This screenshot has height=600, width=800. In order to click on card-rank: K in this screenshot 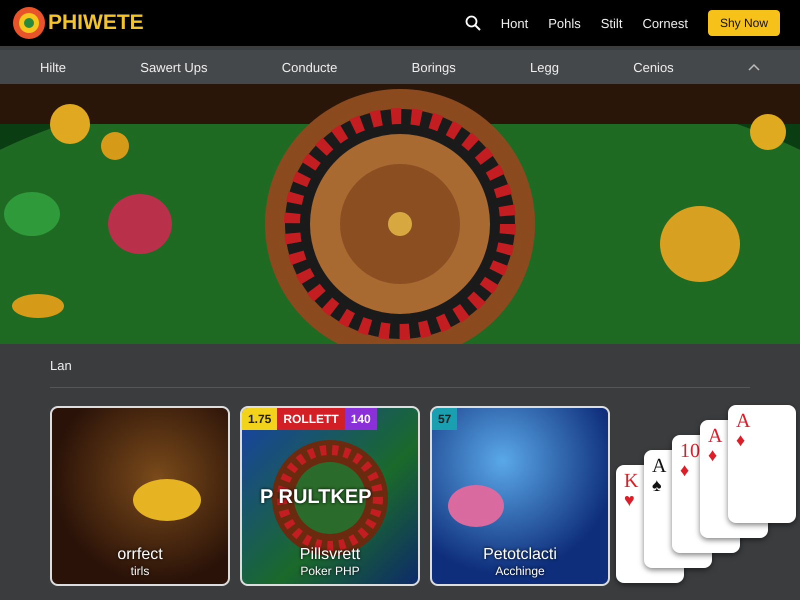, I will do `click(631, 481)`.